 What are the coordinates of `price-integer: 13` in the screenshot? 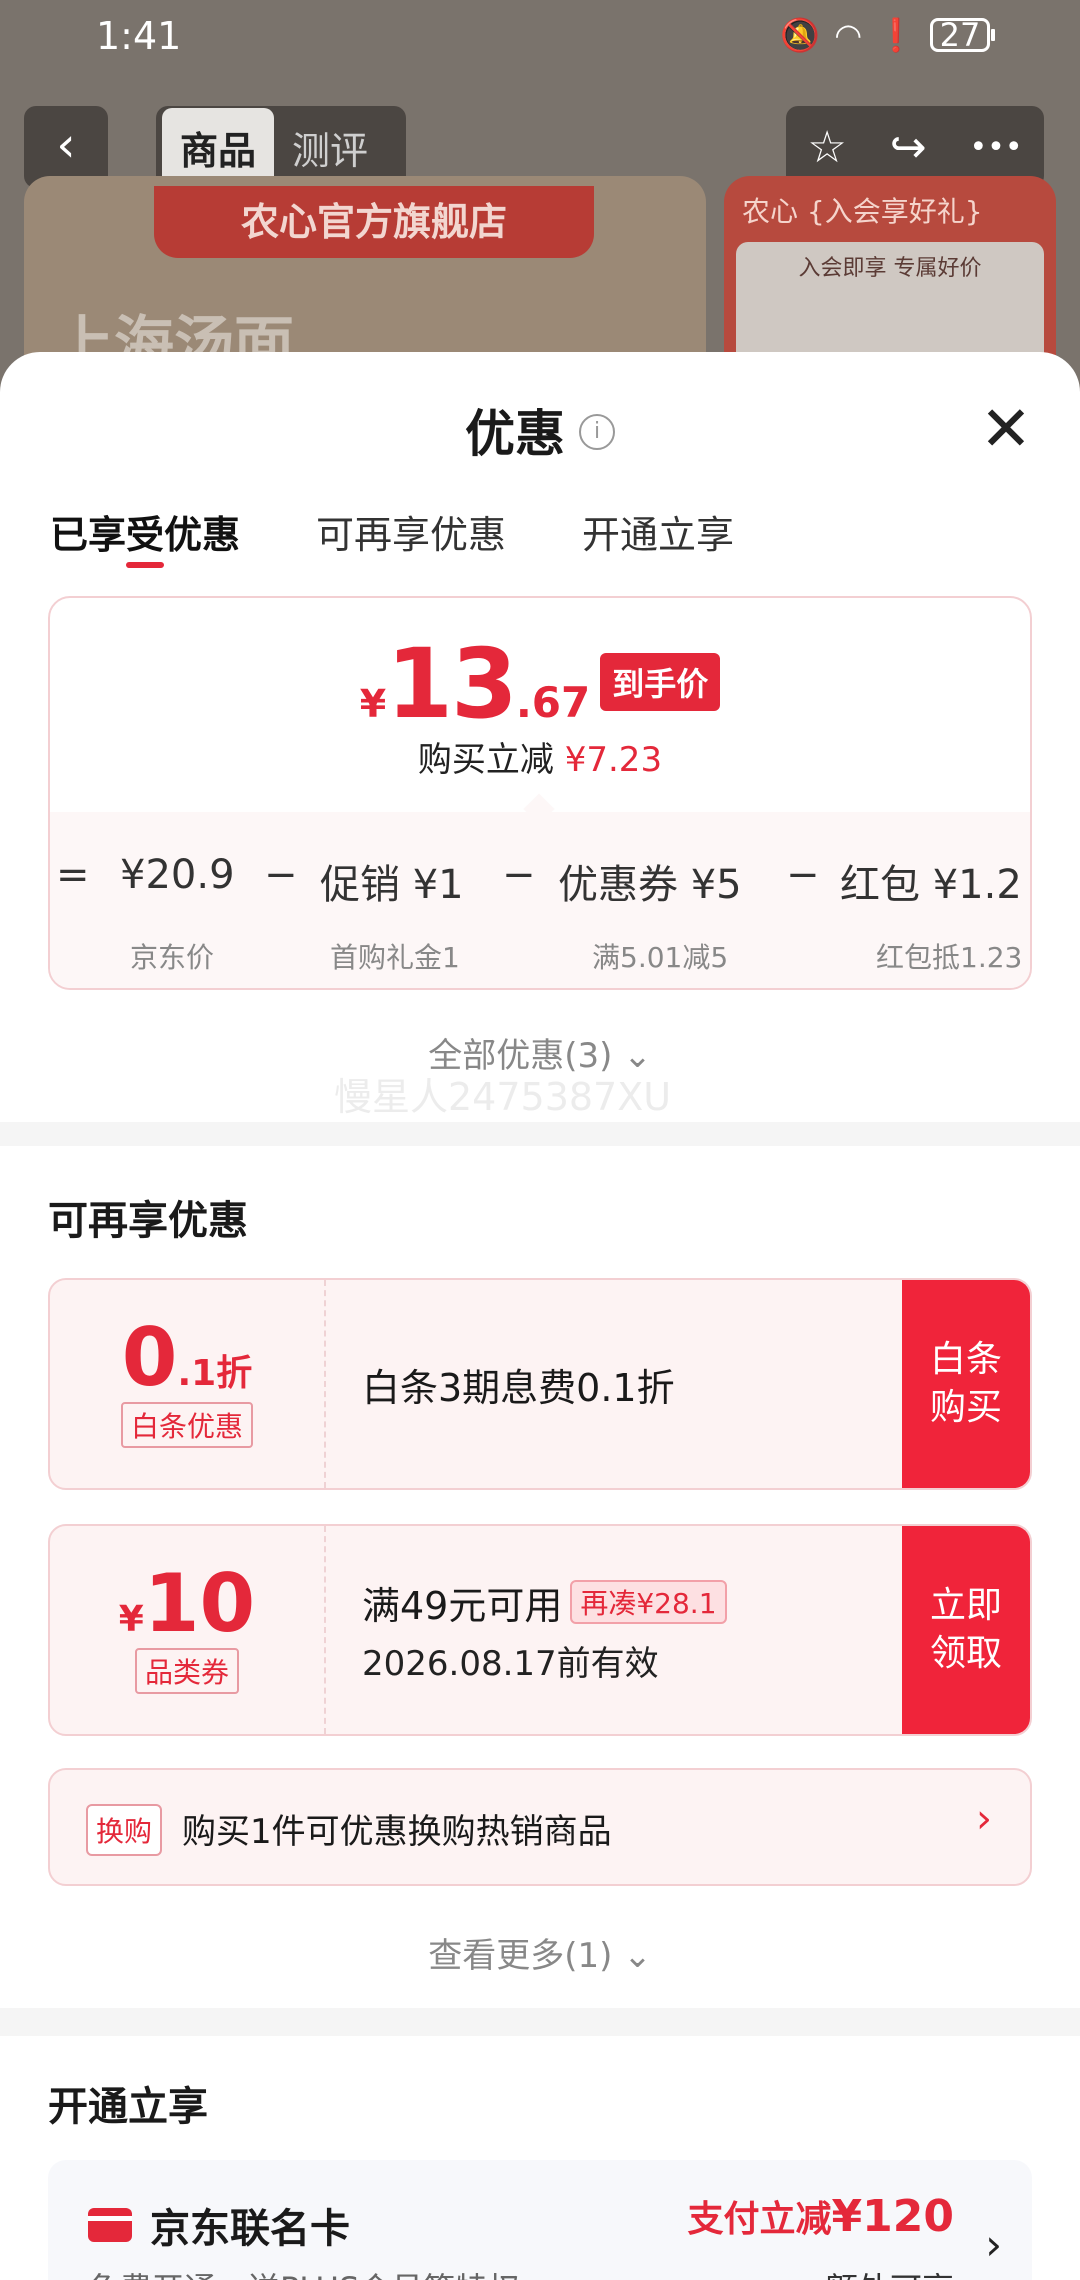 It's located at (452, 684).